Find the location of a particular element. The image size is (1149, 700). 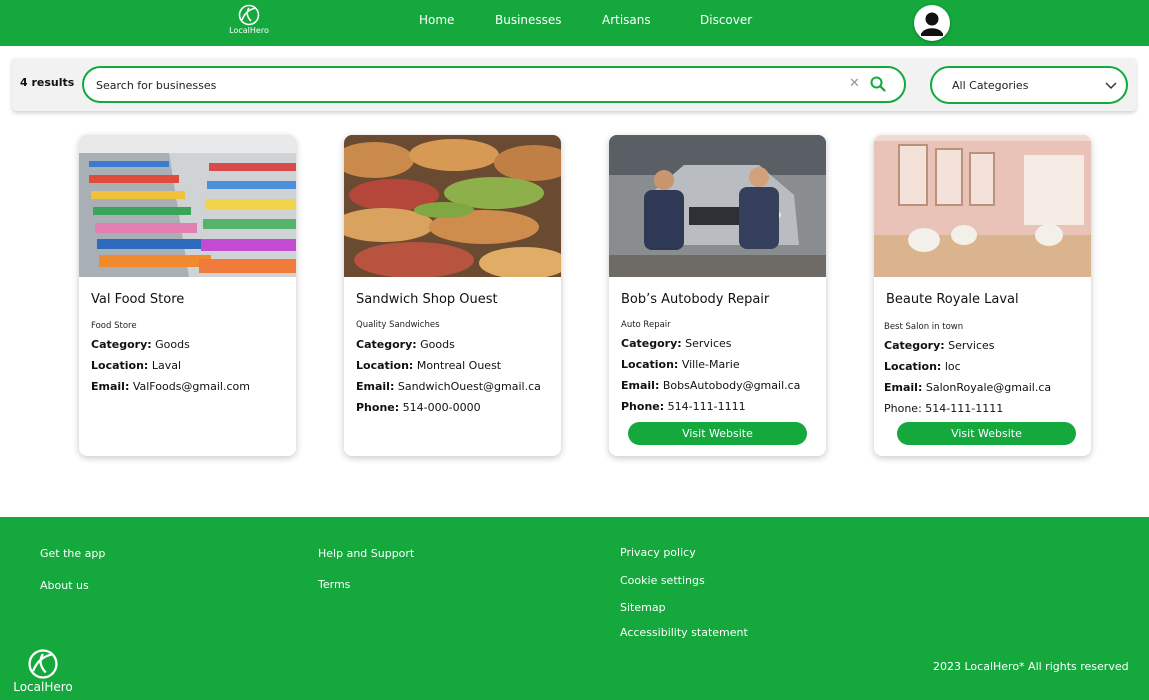

category-selected: All Categories is located at coordinates (990, 85).